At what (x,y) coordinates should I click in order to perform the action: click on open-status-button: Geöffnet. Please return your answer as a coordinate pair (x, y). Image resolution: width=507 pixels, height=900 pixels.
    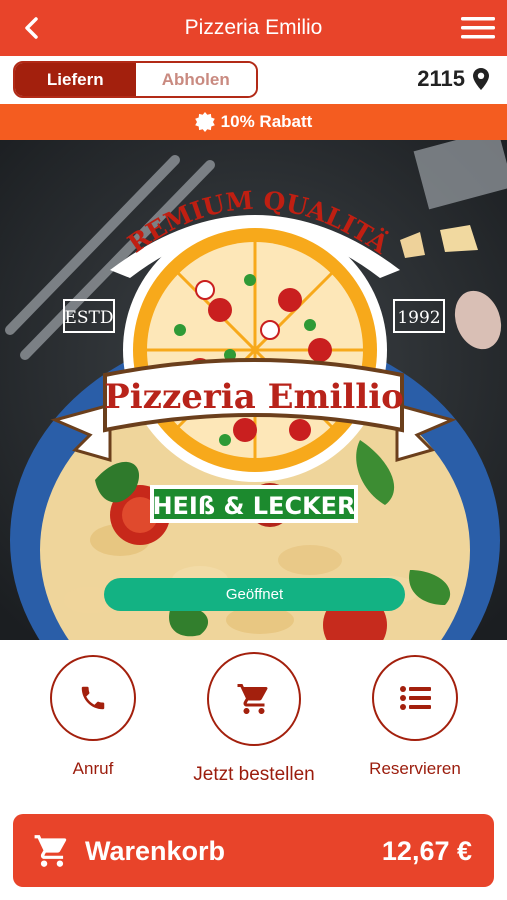
    Looking at the image, I should click on (254, 594).